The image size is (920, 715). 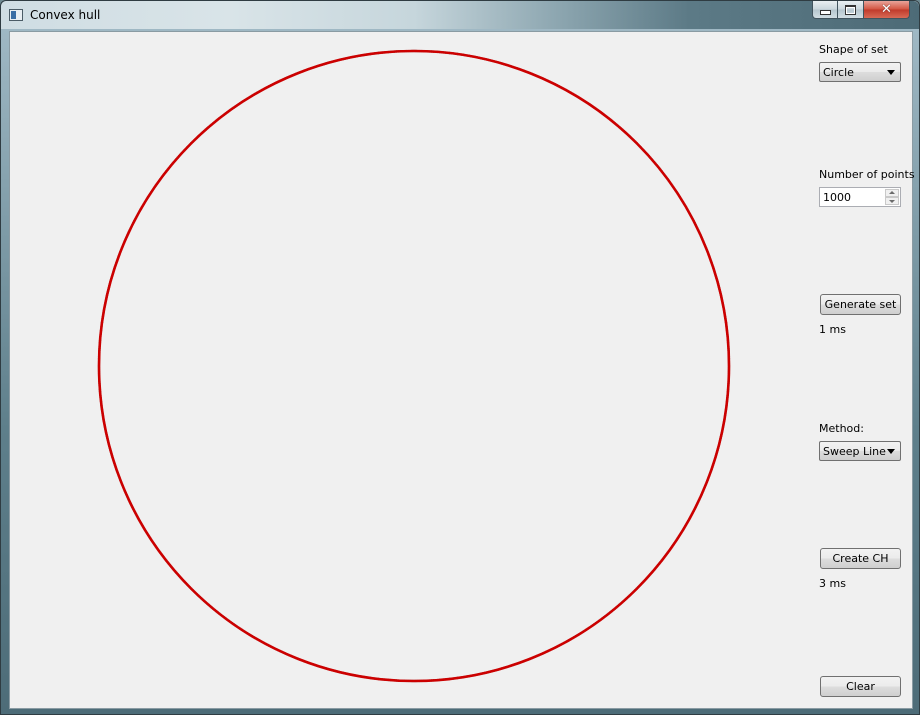 What do you see at coordinates (860, 72) in the screenshot?
I see `shape-select: Circle` at bounding box center [860, 72].